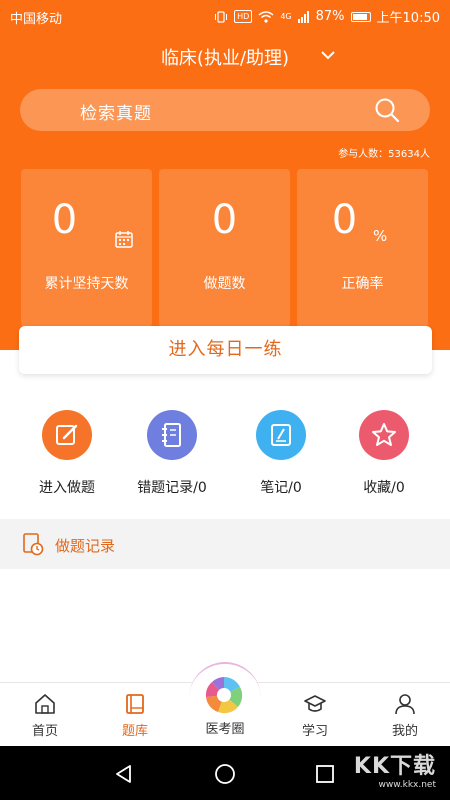  Describe the element at coordinates (314, 731) in the screenshot. I see `tab-label: 学习` at that location.